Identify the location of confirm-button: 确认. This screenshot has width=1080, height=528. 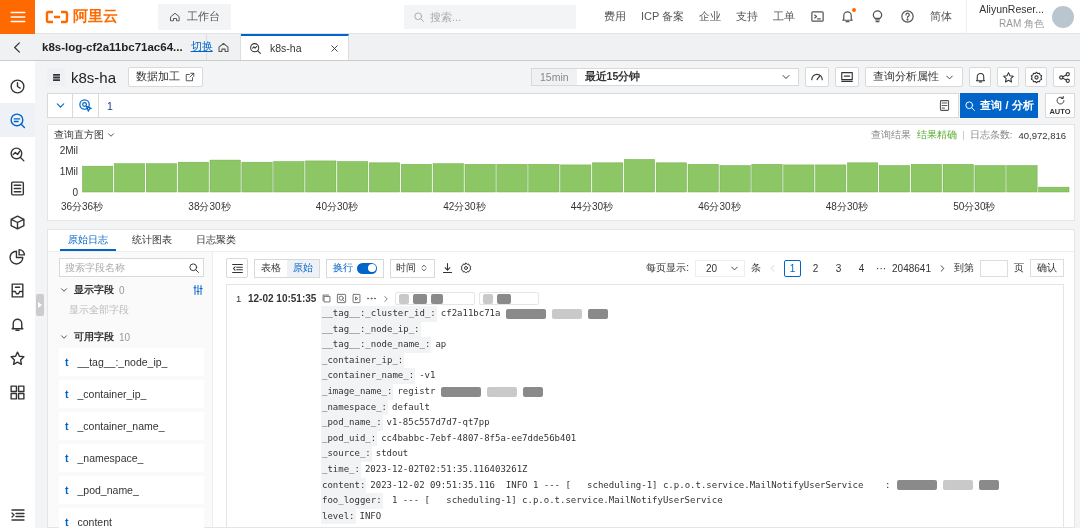
(1047, 268).